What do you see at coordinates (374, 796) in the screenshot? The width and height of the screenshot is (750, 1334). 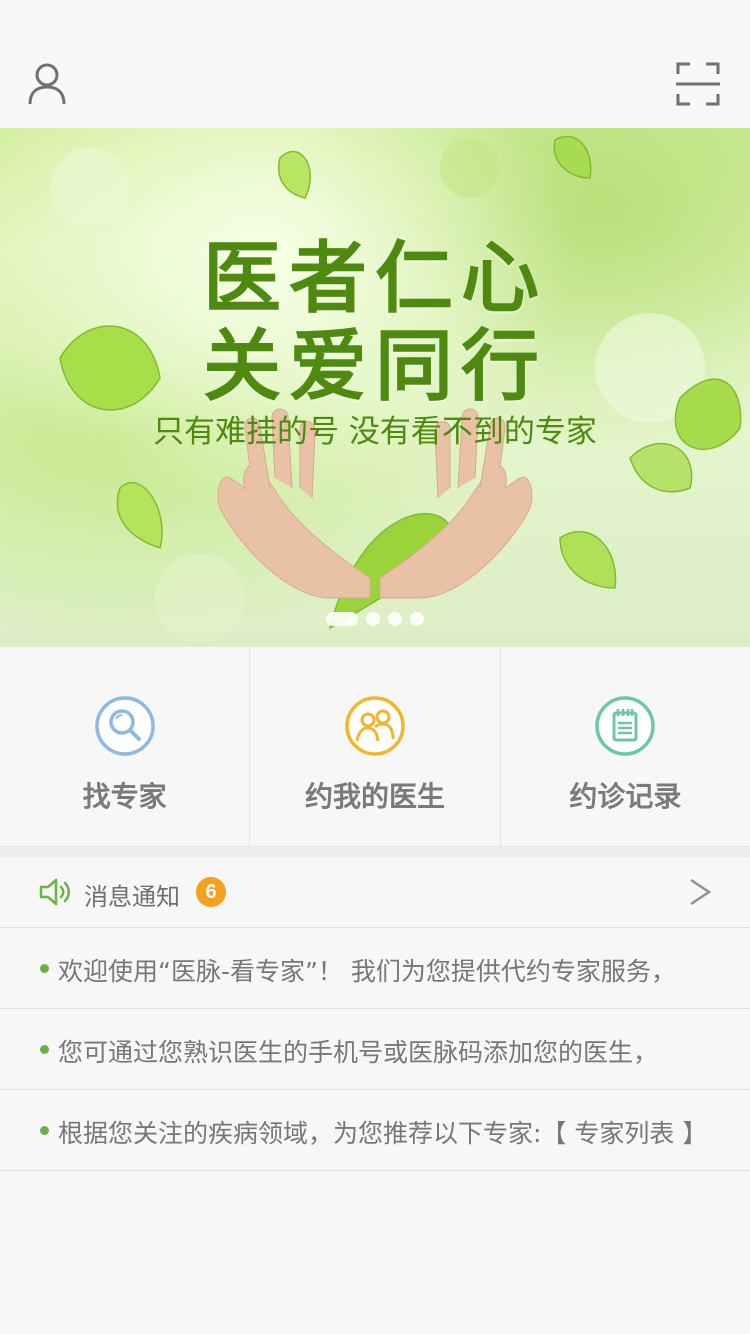 I see `book-my-doctor-label: 约我的医生` at bounding box center [374, 796].